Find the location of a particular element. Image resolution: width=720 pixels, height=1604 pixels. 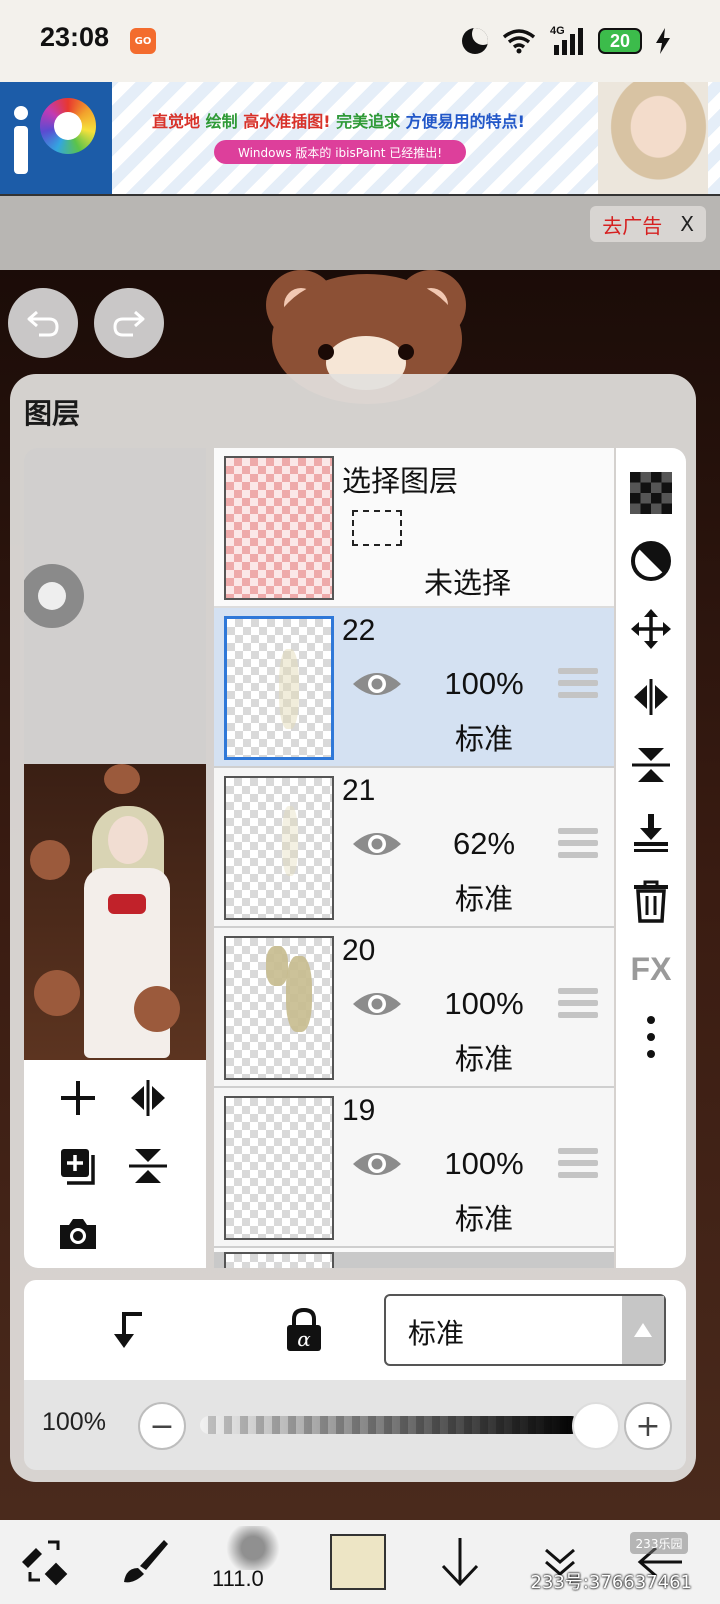

tool-swap-icon is located at coordinates (45, 1563).